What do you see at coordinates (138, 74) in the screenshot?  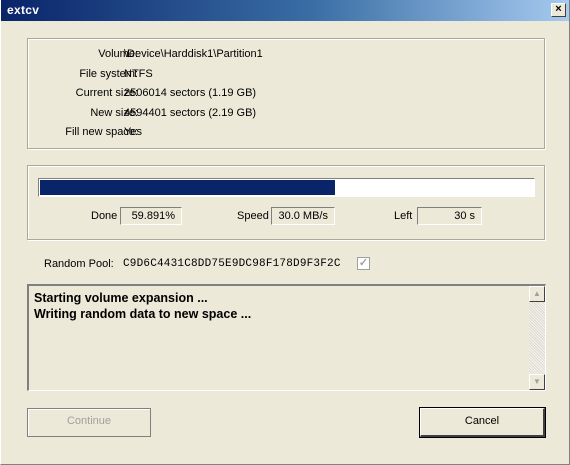 I see `file-system-value: NTFS` at bounding box center [138, 74].